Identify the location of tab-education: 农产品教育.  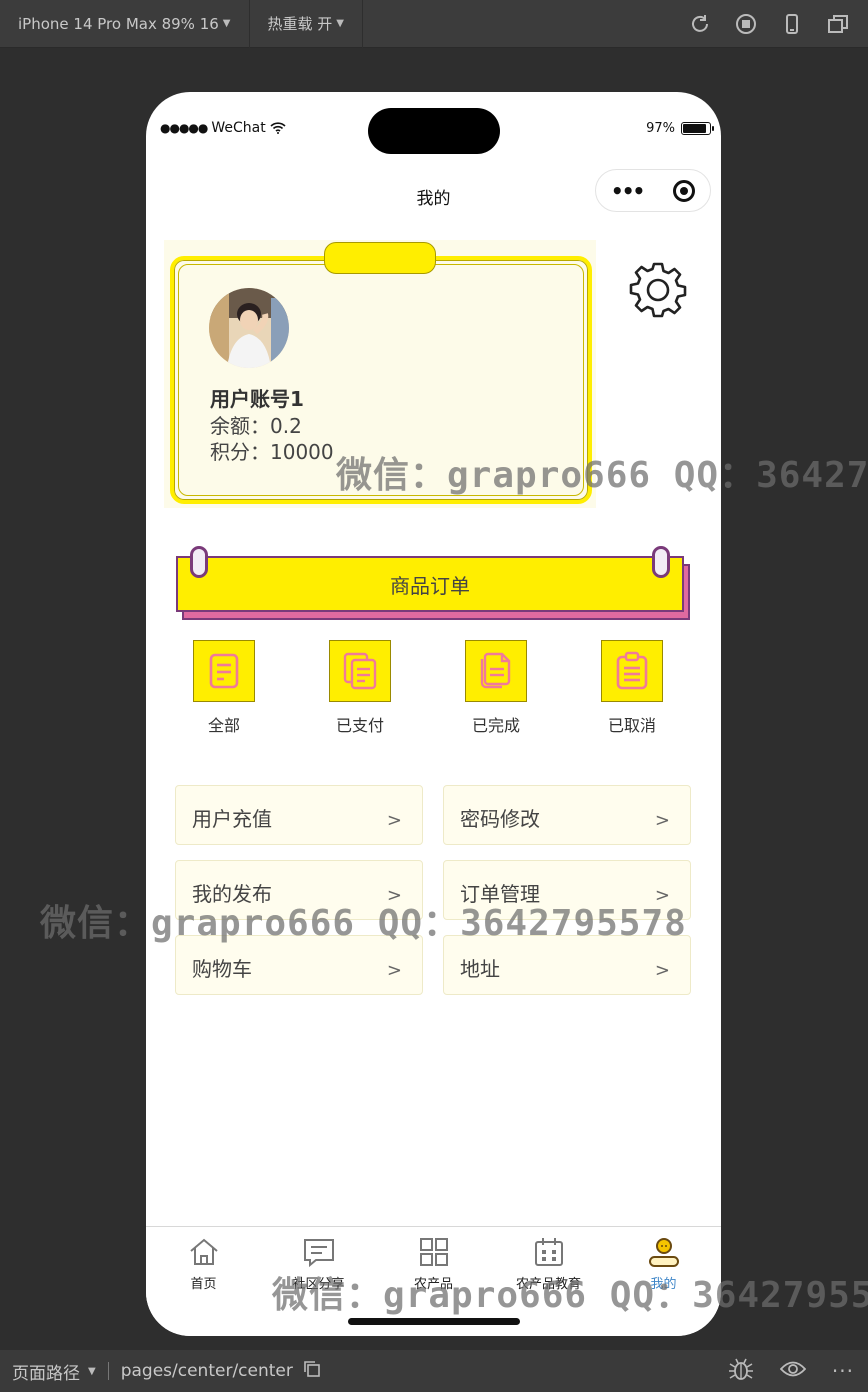
(548, 1263).